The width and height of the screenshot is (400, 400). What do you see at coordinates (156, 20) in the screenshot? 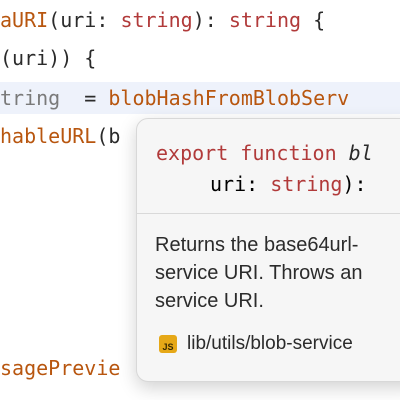
I see `param-type: string` at bounding box center [156, 20].